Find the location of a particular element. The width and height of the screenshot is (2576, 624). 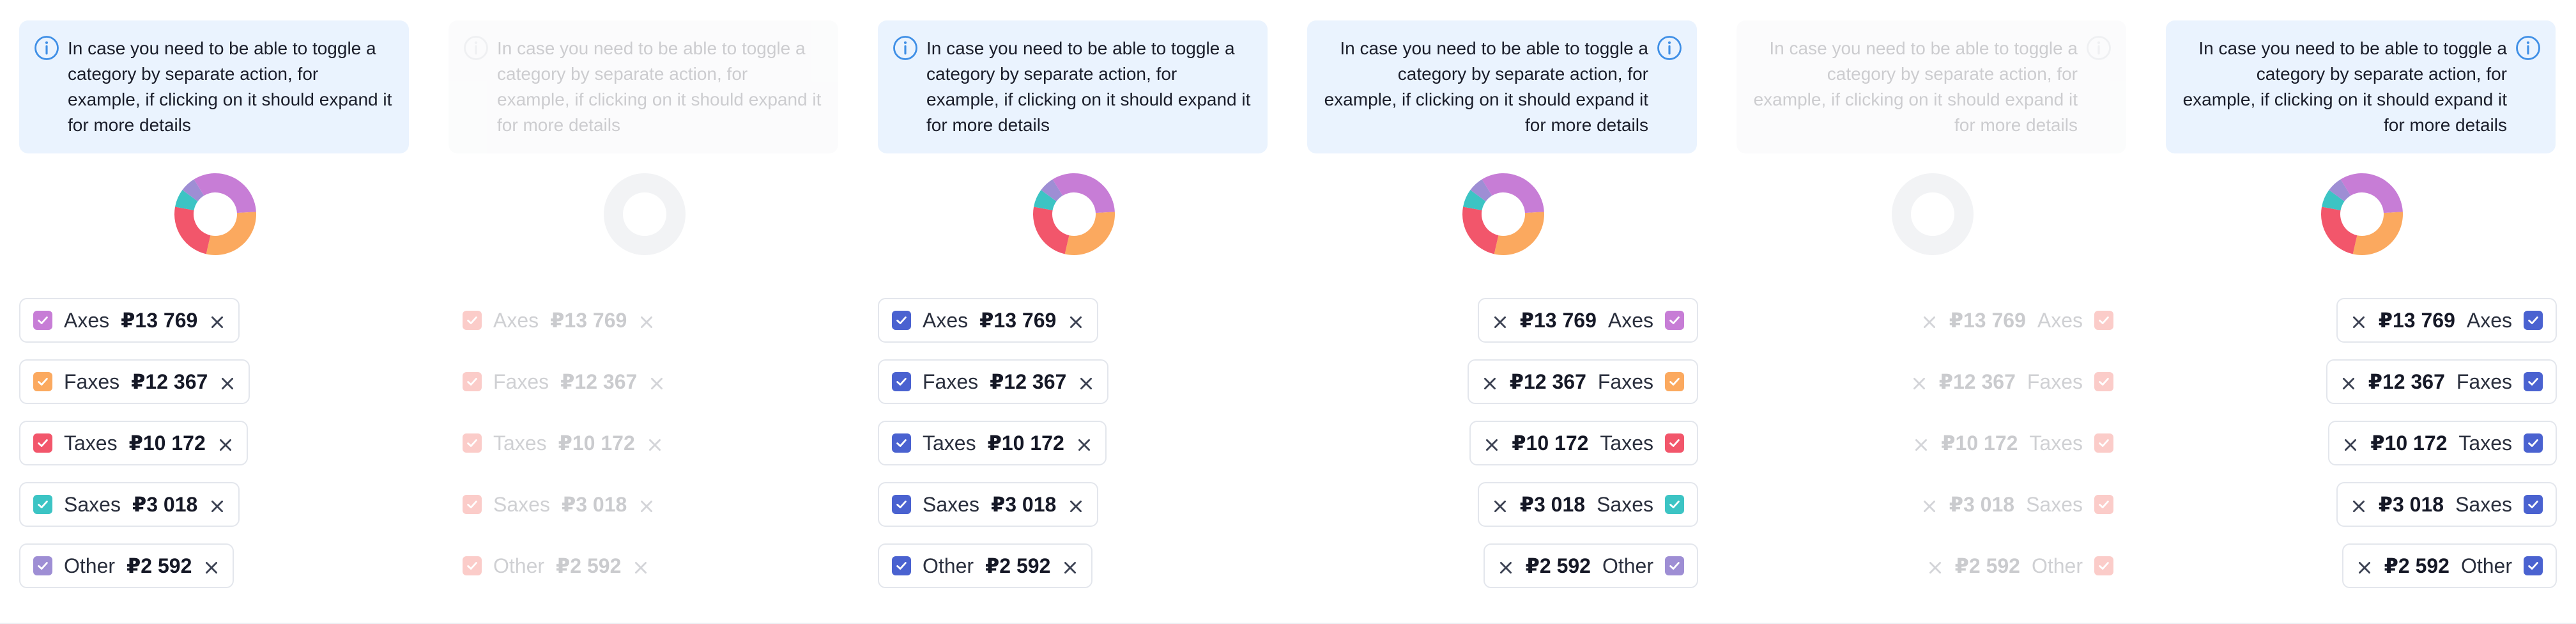

chip-amount: ₽10 172 is located at coordinates (596, 444).